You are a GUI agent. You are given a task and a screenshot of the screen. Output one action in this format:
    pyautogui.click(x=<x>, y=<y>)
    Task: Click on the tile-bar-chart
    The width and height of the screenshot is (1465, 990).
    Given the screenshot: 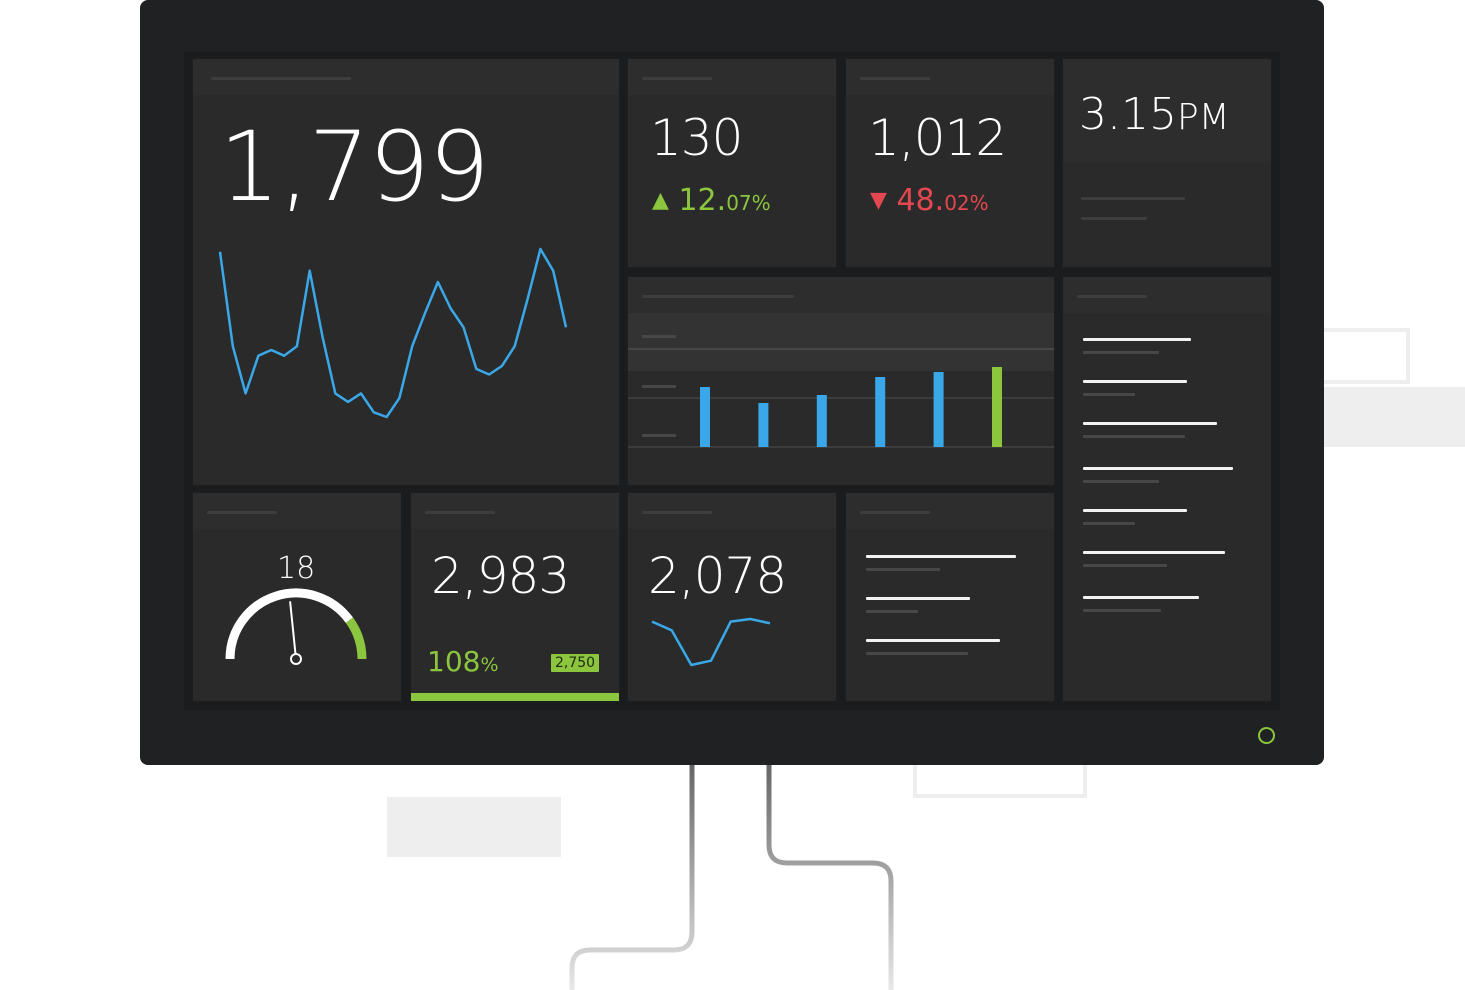 What is the action you would take?
    pyautogui.click(x=841, y=381)
    